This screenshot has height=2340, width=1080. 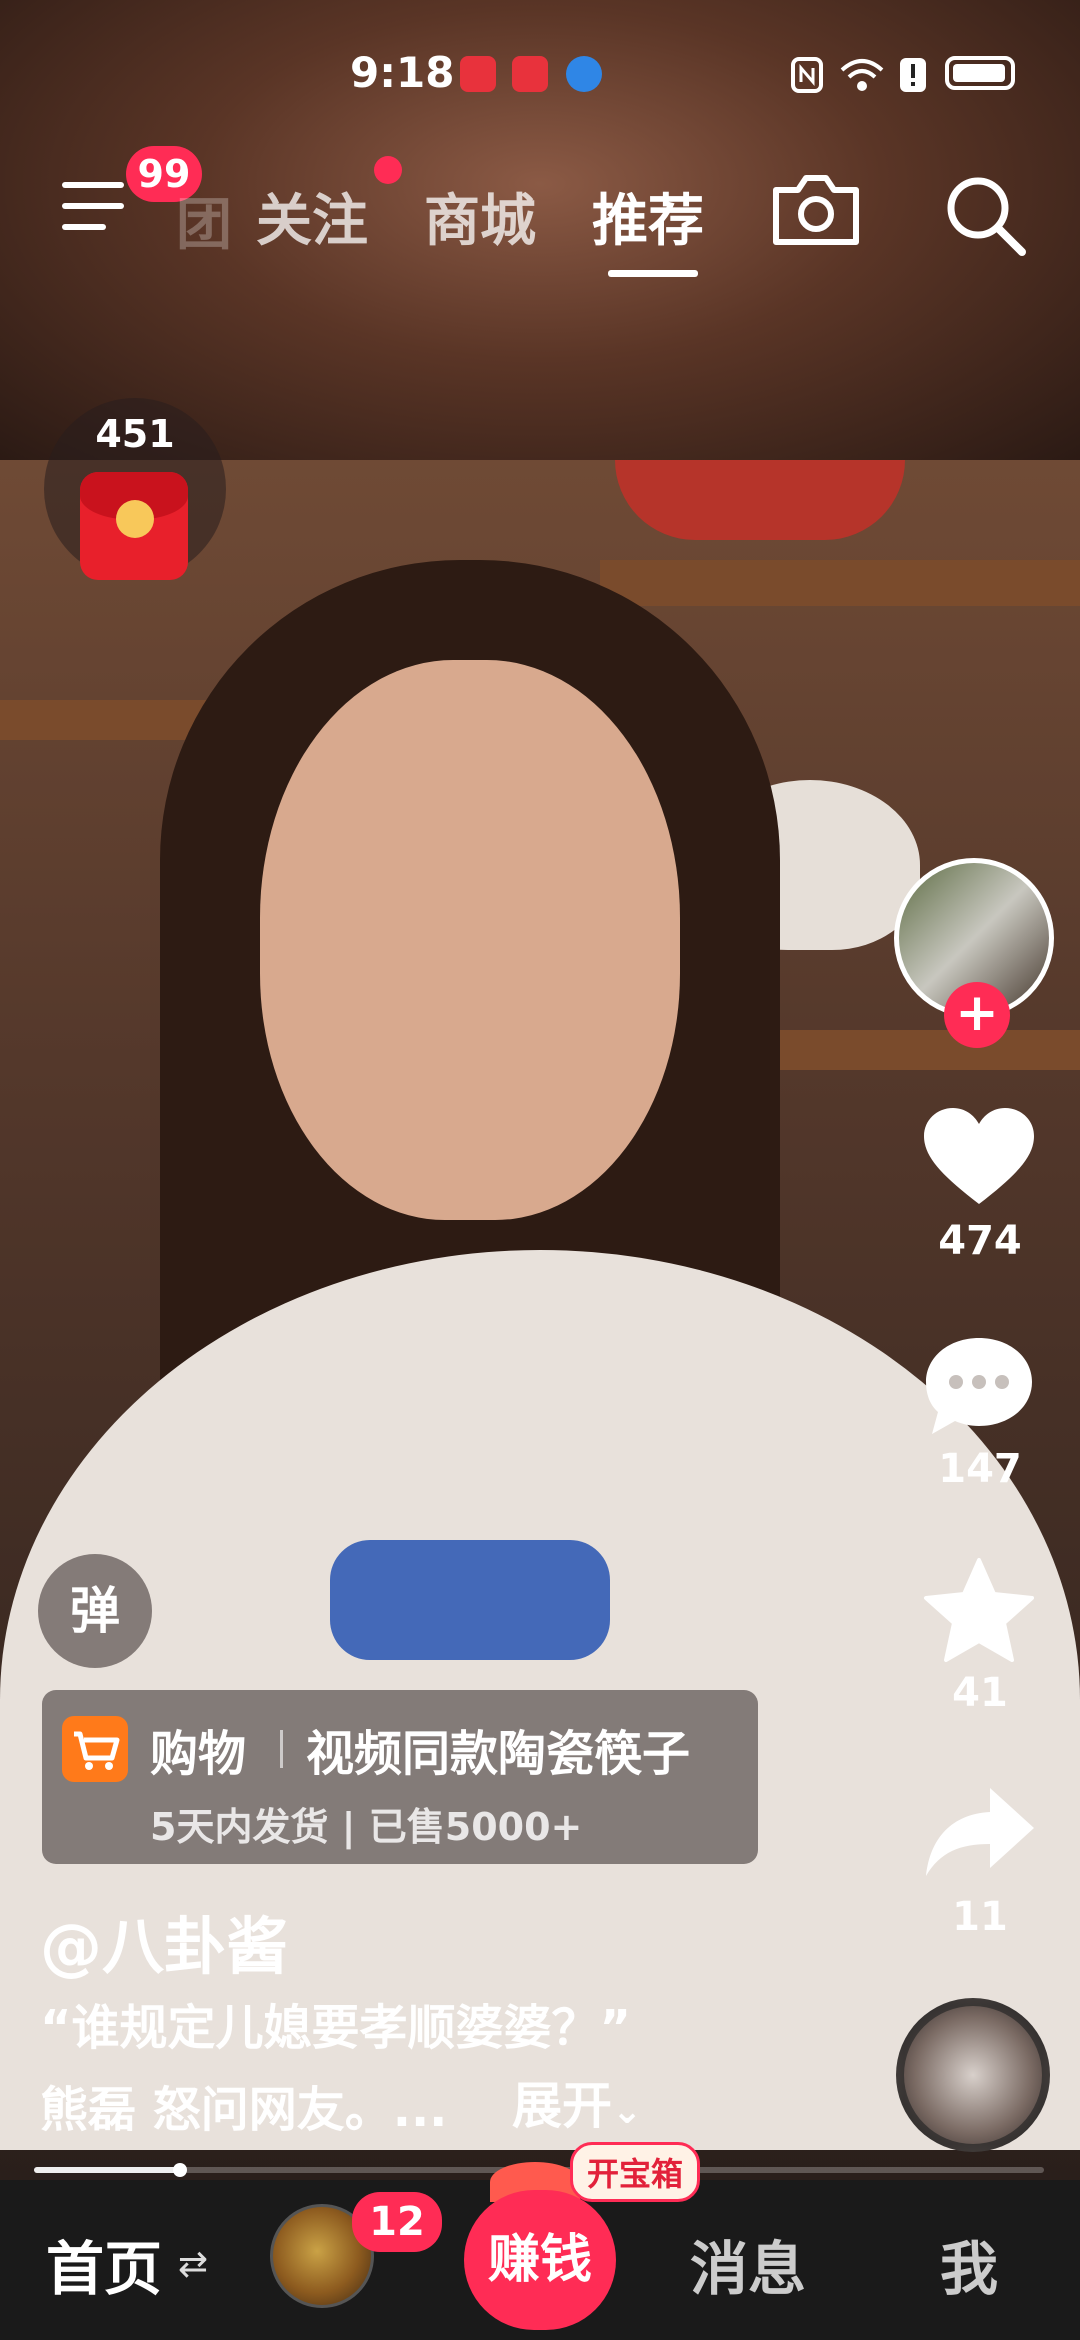 I want to click on heart-icon, so click(x=979, y=1159).